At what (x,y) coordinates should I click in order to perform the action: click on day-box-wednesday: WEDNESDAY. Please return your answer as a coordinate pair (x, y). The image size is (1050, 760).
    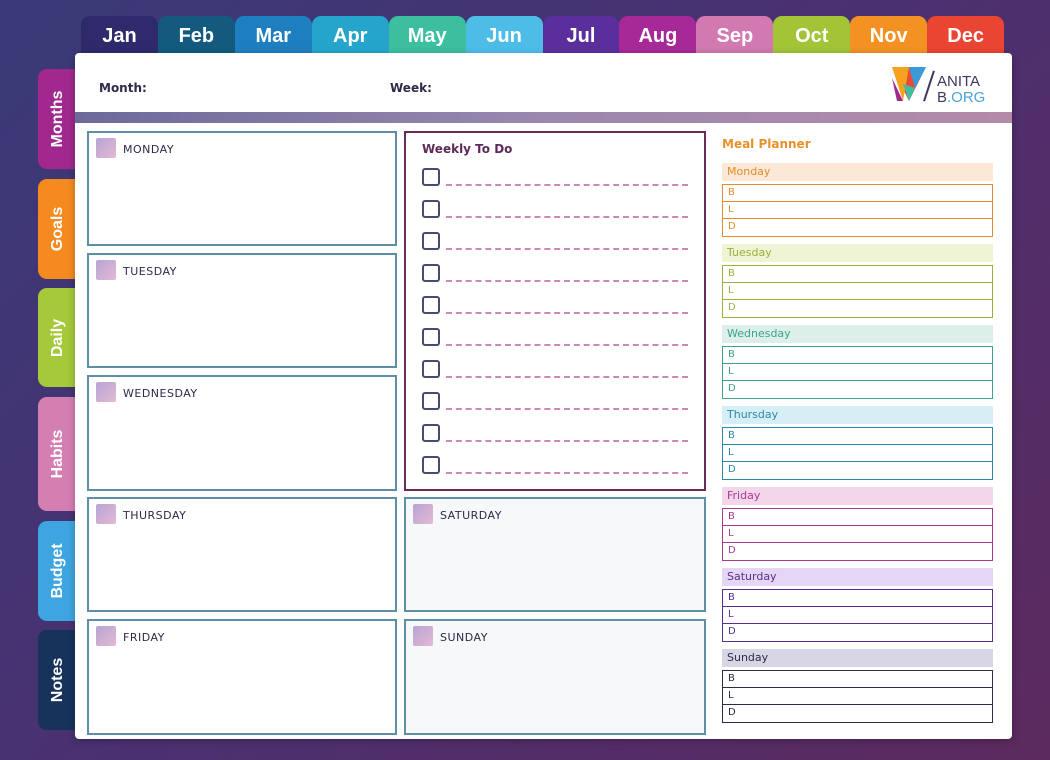
    Looking at the image, I should click on (242, 433).